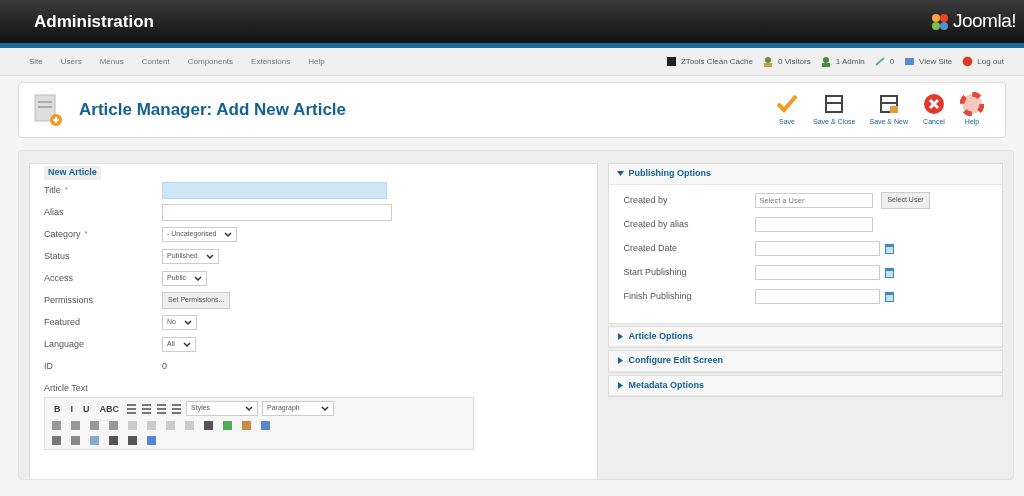  I want to click on page-title: Article Manager: Add New Article, so click(213, 110).